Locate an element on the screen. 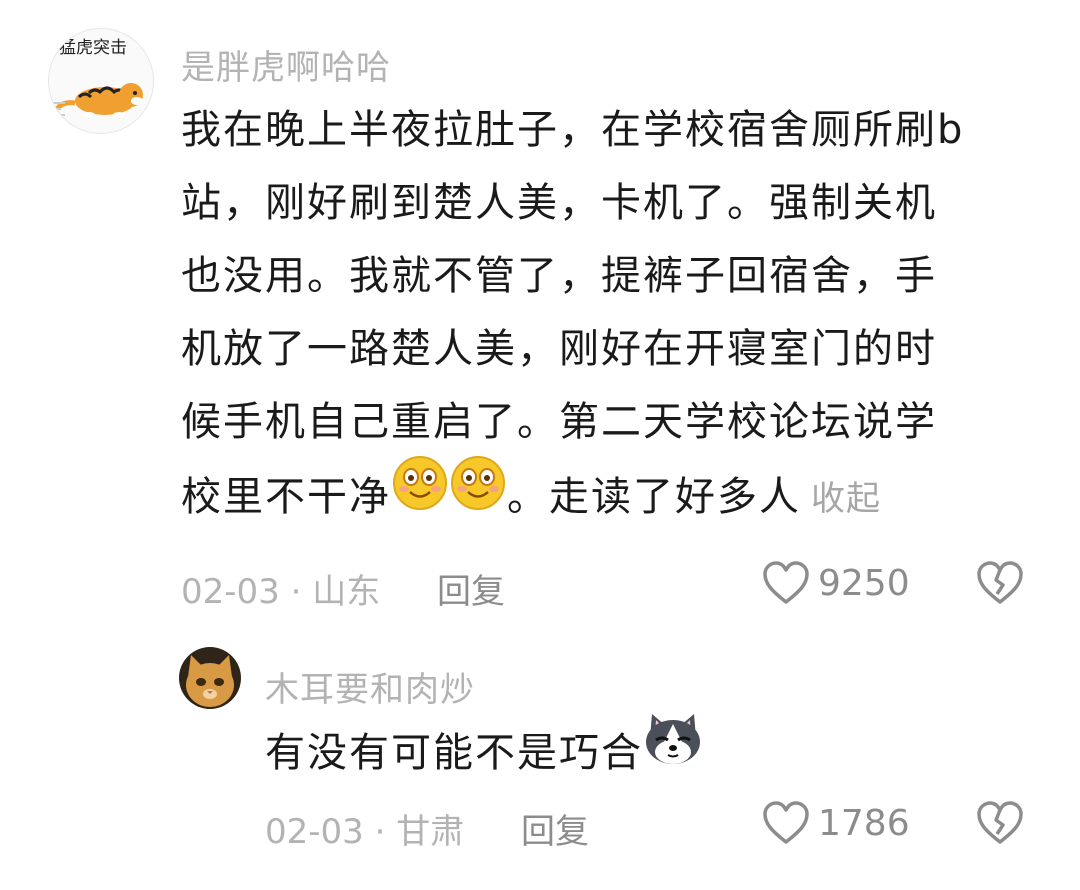 This screenshot has height=890, width=1080. reply-username: 木耳要和肉炒 is located at coordinates (370, 686).